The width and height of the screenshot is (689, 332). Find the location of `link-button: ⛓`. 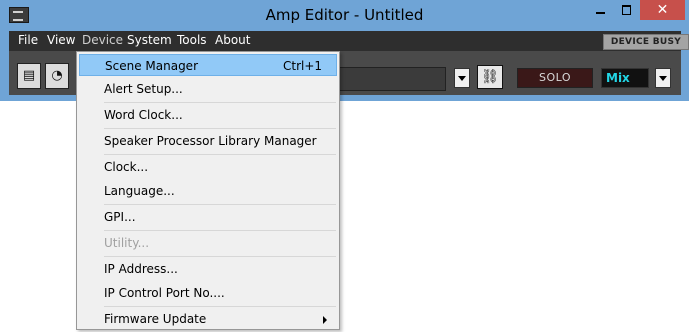

link-button: ⛓ is located at coordinates (490, 77).